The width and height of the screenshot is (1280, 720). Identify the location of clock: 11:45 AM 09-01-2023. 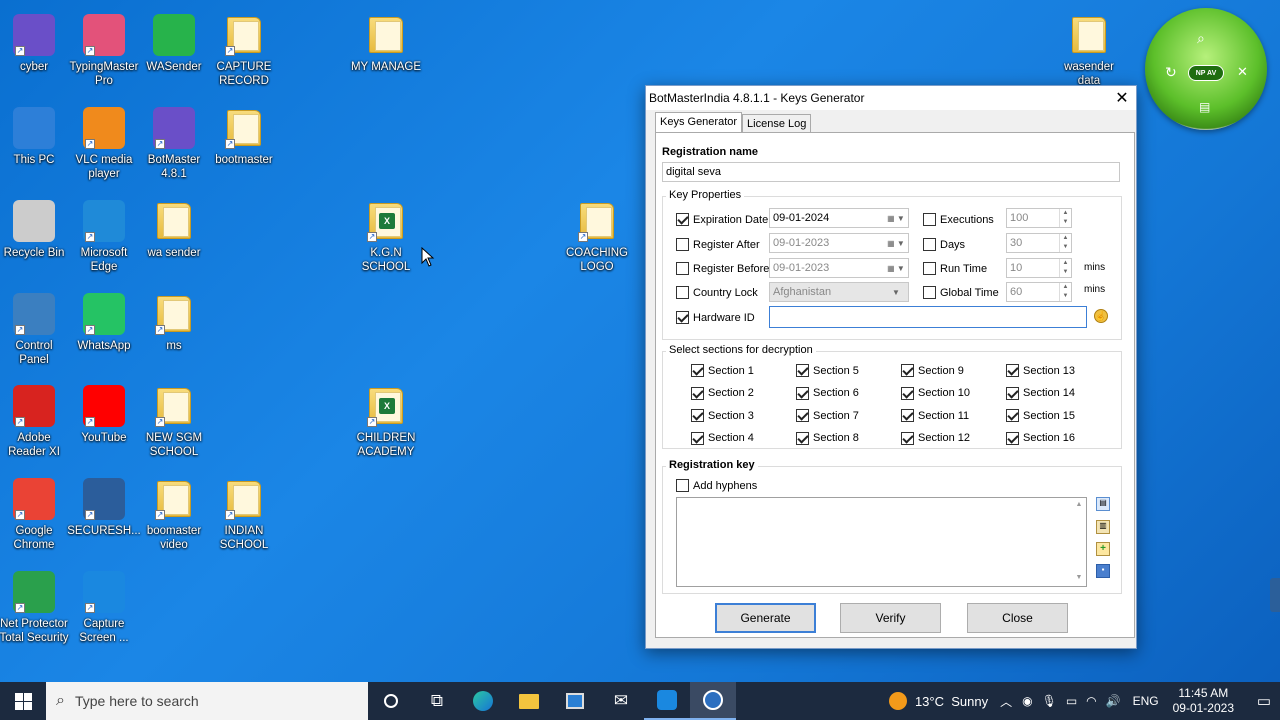
(1203, 701).